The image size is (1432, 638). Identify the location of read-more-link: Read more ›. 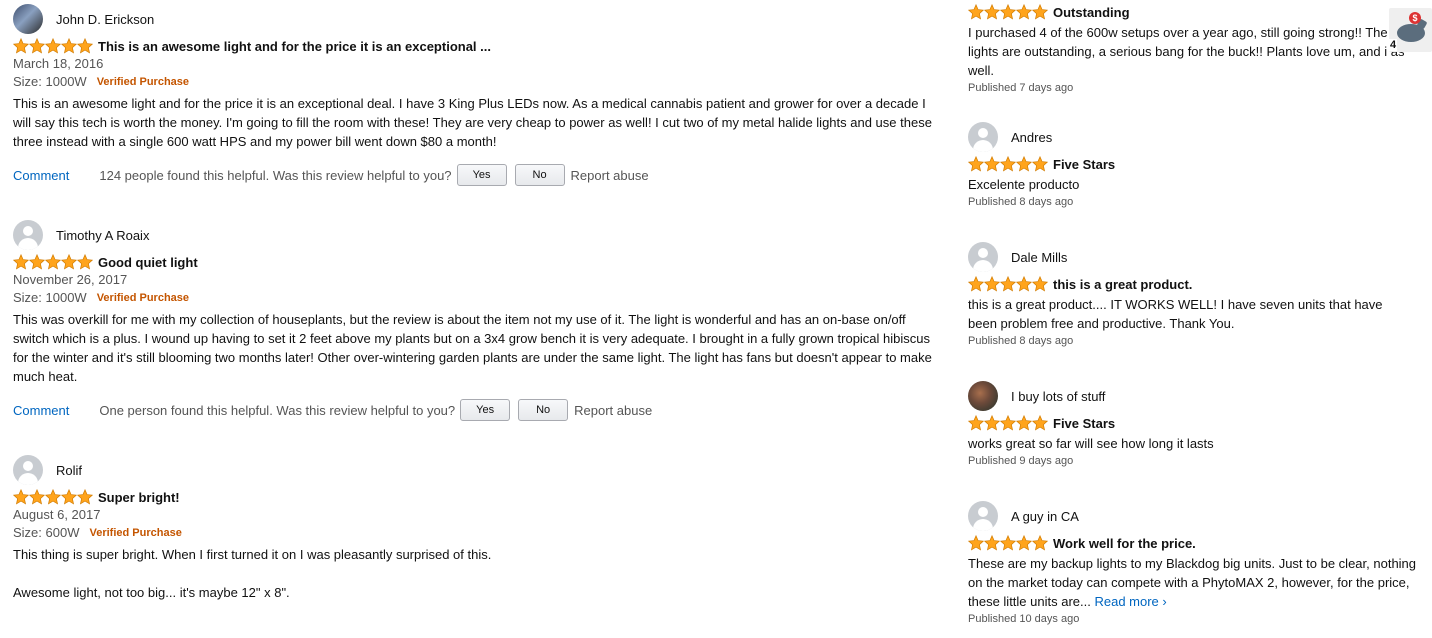
(1130, 601).